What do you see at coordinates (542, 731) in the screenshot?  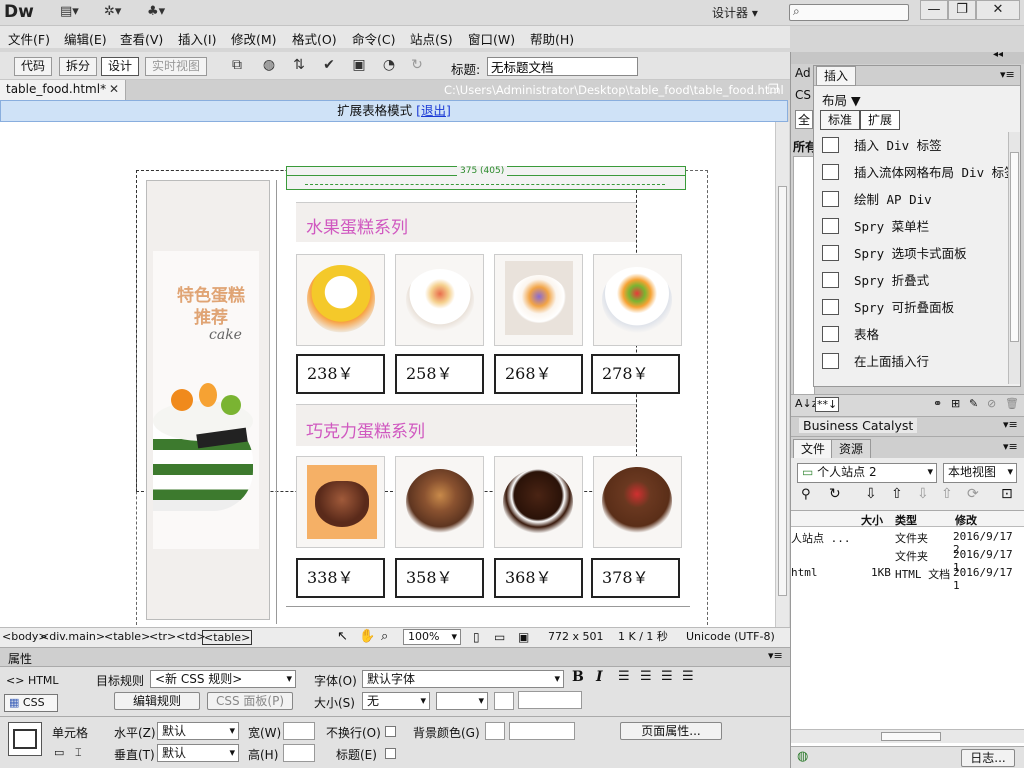 I see `bg-color-input` at bounding box center [542, 731].